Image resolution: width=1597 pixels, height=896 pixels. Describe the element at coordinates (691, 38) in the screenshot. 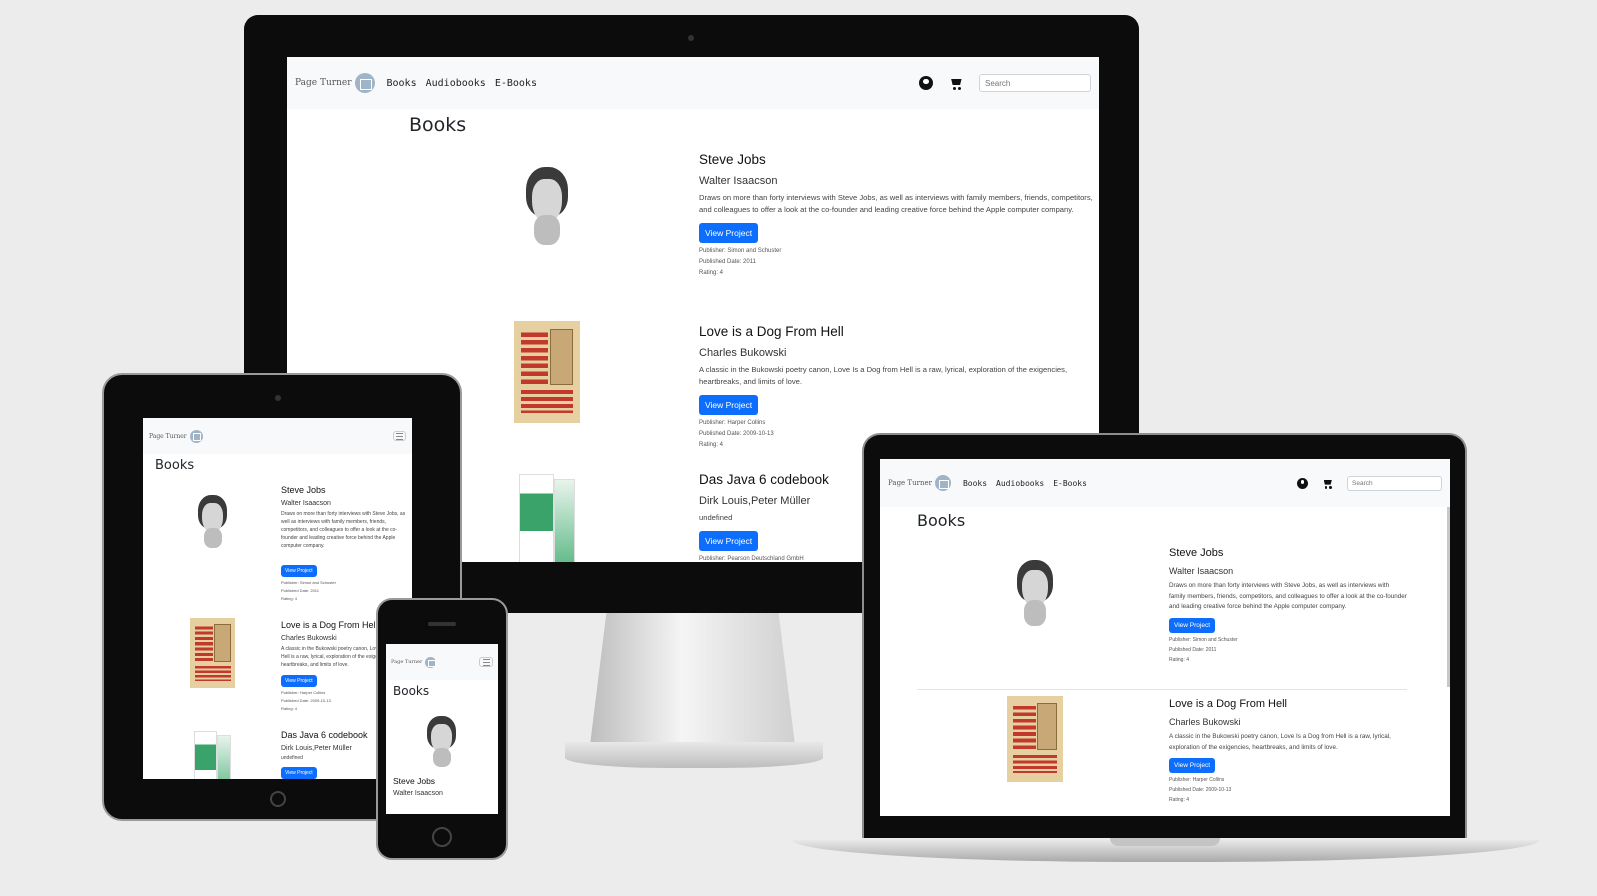

I see `monitor-camera` at that location.